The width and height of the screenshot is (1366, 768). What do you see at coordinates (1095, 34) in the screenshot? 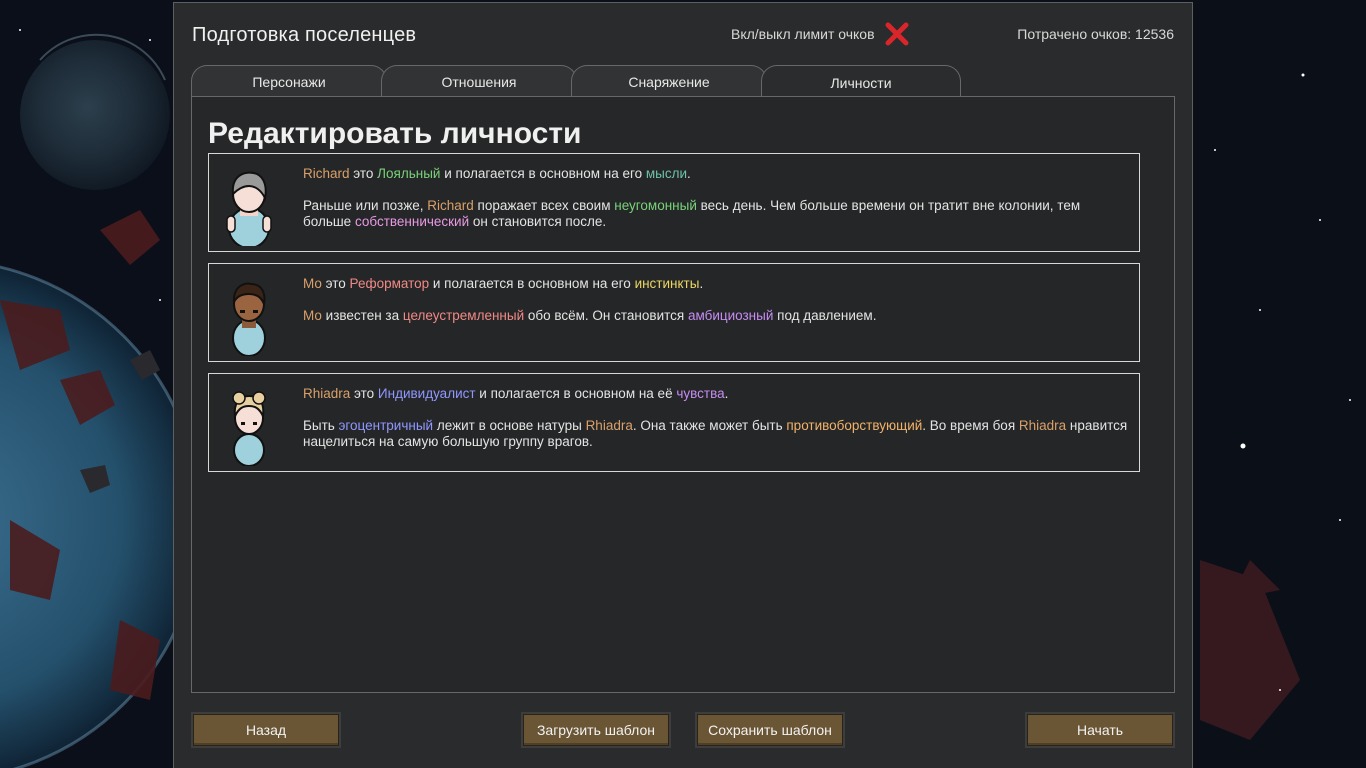
I see `points-spent-readout: Потрачено очков: 12536` at bounding box center [1095, 34].